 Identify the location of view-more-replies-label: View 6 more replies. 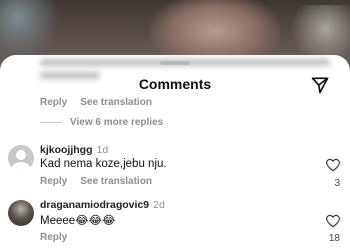
(117, 122).